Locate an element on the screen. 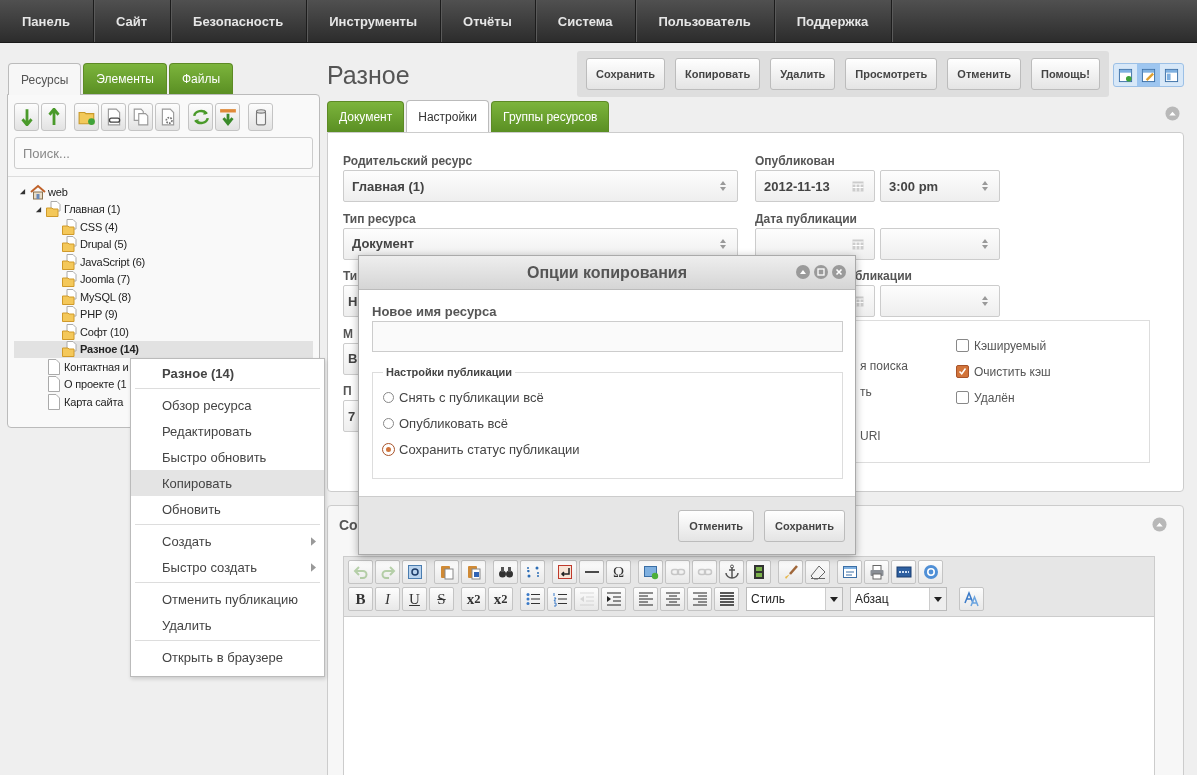 Image resolution: width=1197 pixels, height=775 pixels. radio-label: Снять с публикации всё is located at coordinates (471, 397).